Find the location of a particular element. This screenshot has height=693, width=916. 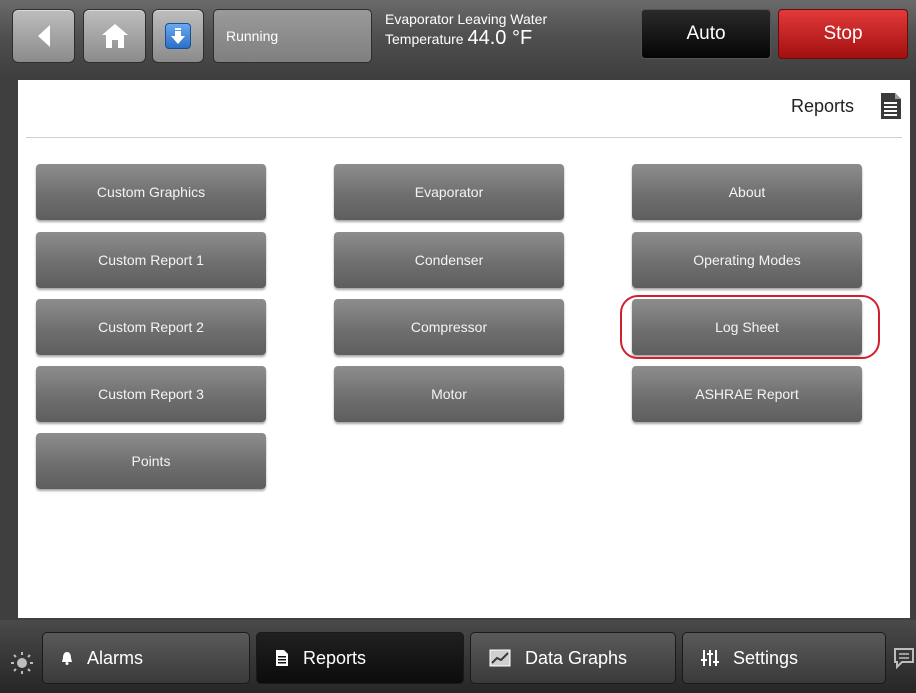

tab-label: Reports is located at coordinates (335, 657).